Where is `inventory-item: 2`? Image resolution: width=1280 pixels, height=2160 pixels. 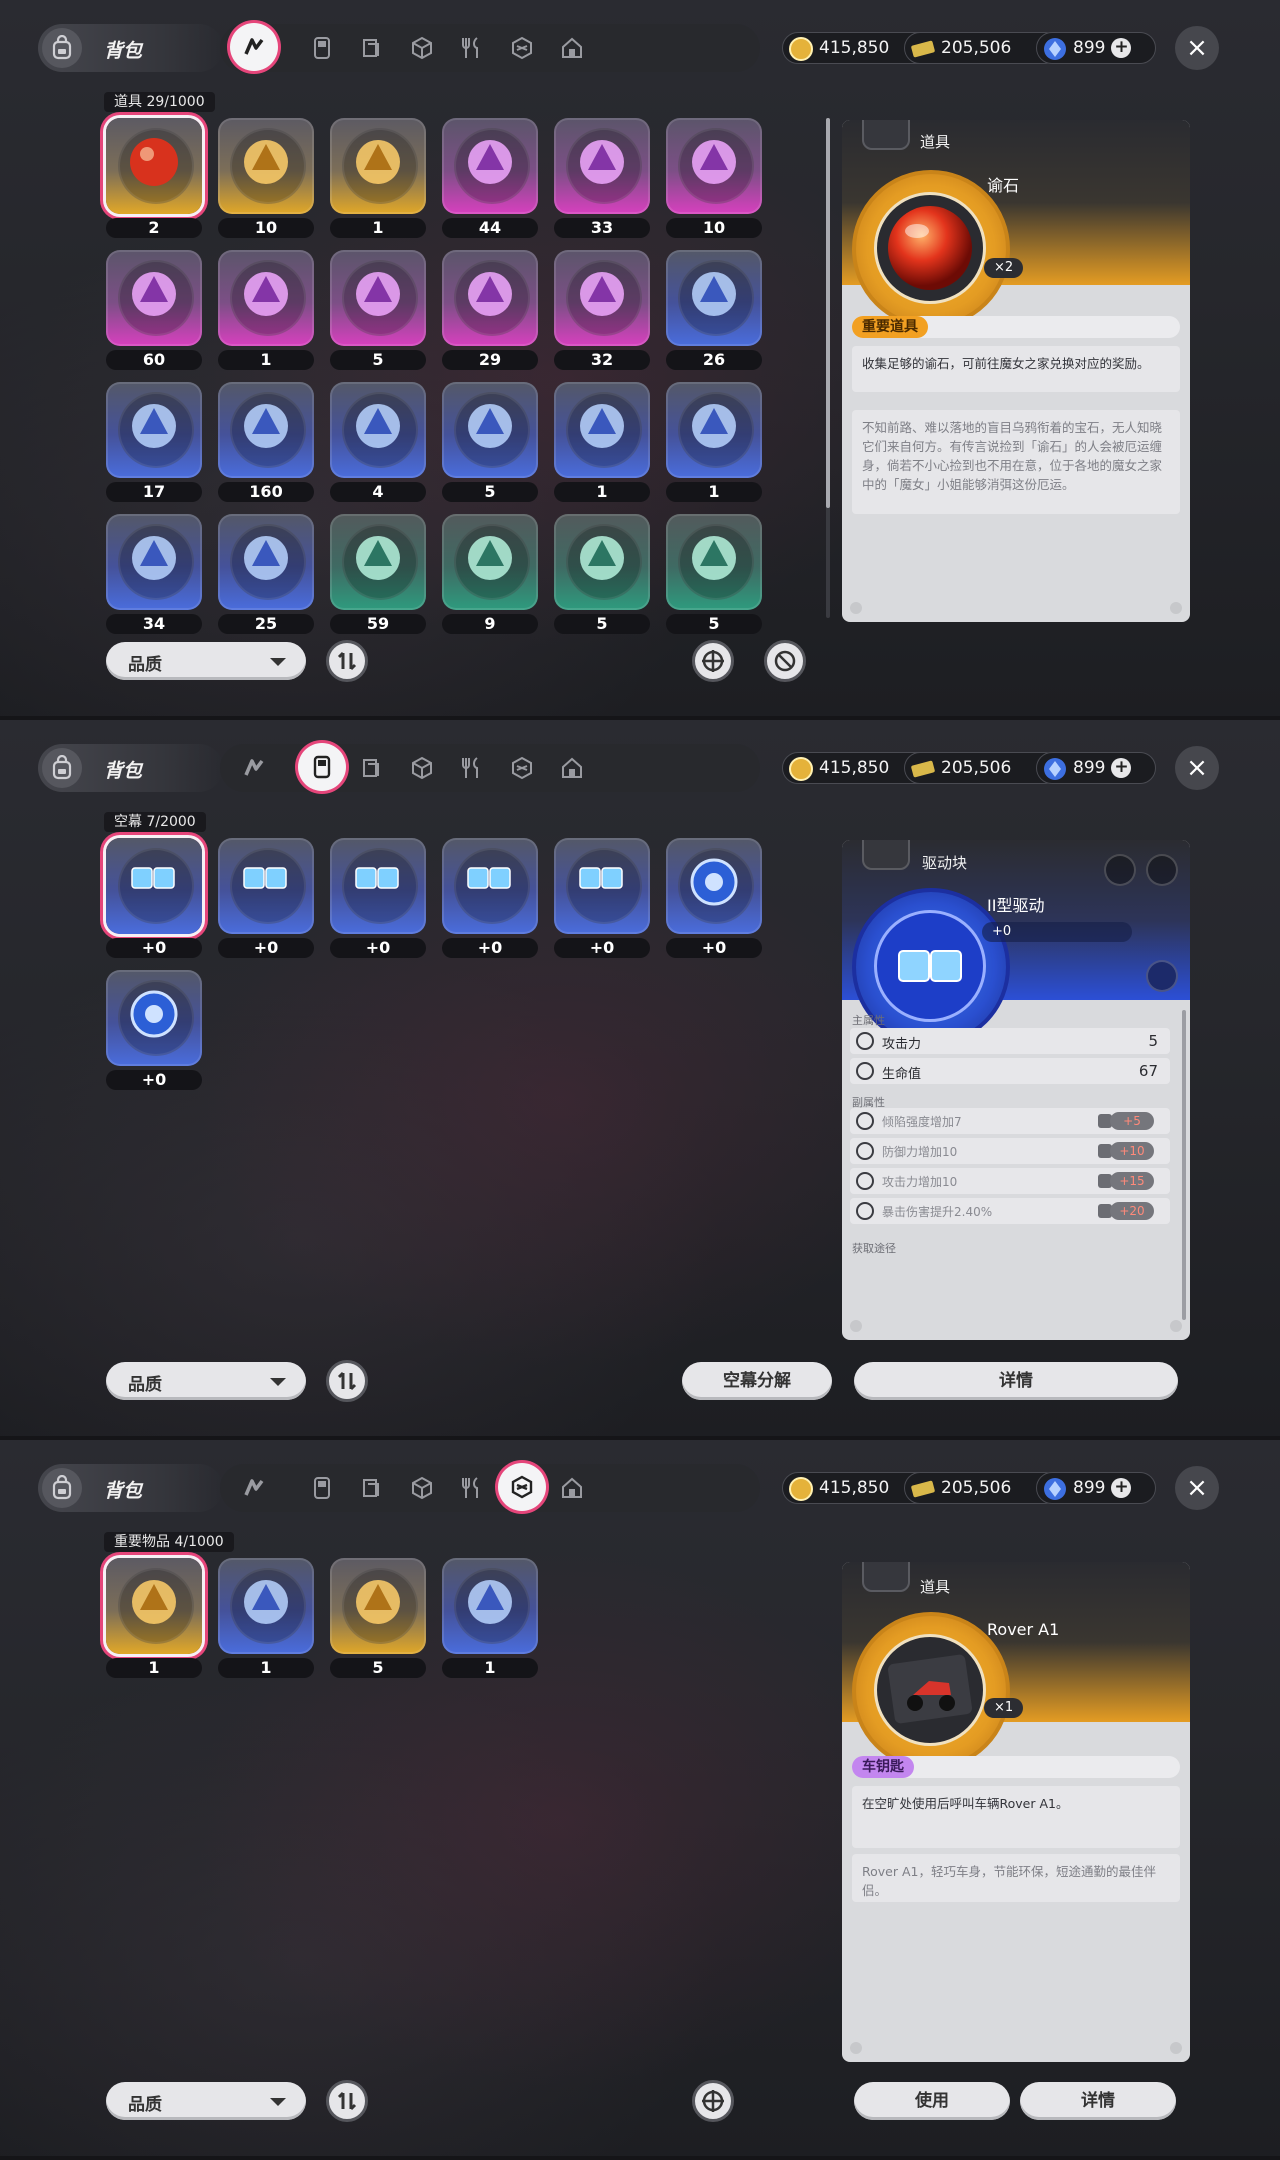 inventory-item: 2 is located at coordinates (155, 179).